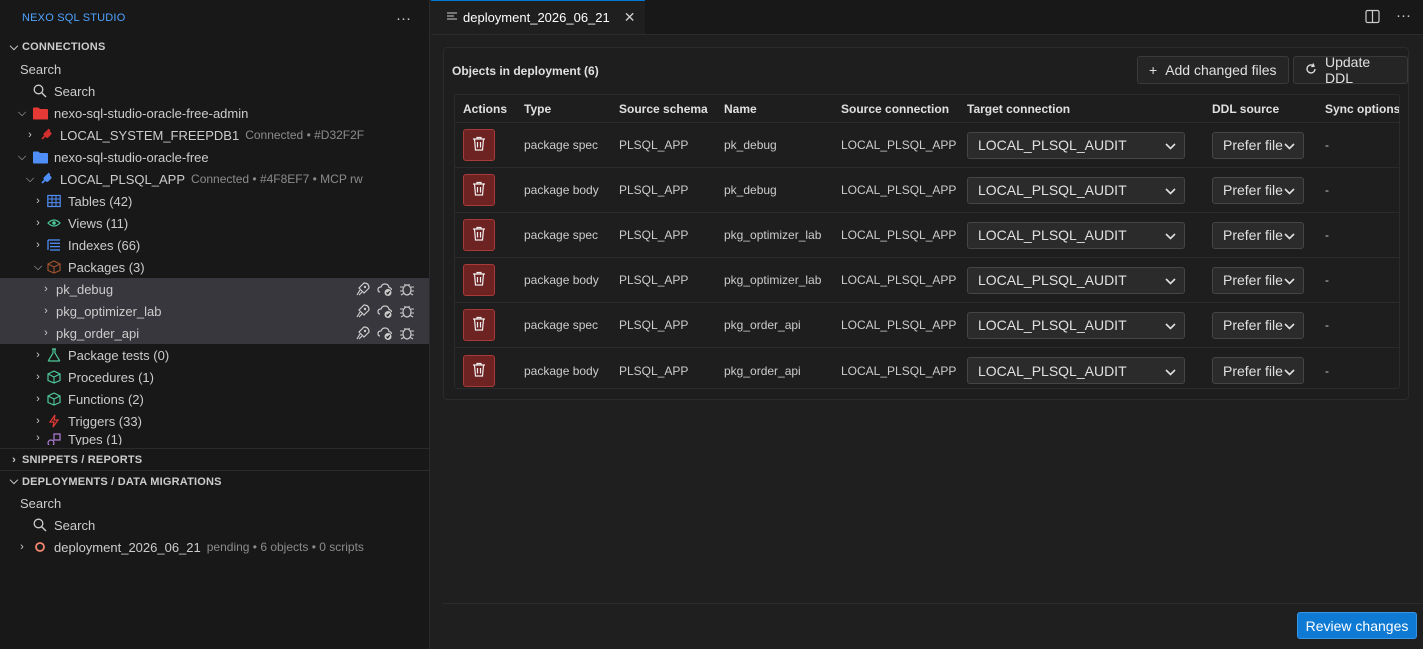 This screenshot has width=1423, height=649. What do you see at coordinates (630, 17) in the screenshot?
I see `close-icon: ✕` at bounding box center [630, 17].